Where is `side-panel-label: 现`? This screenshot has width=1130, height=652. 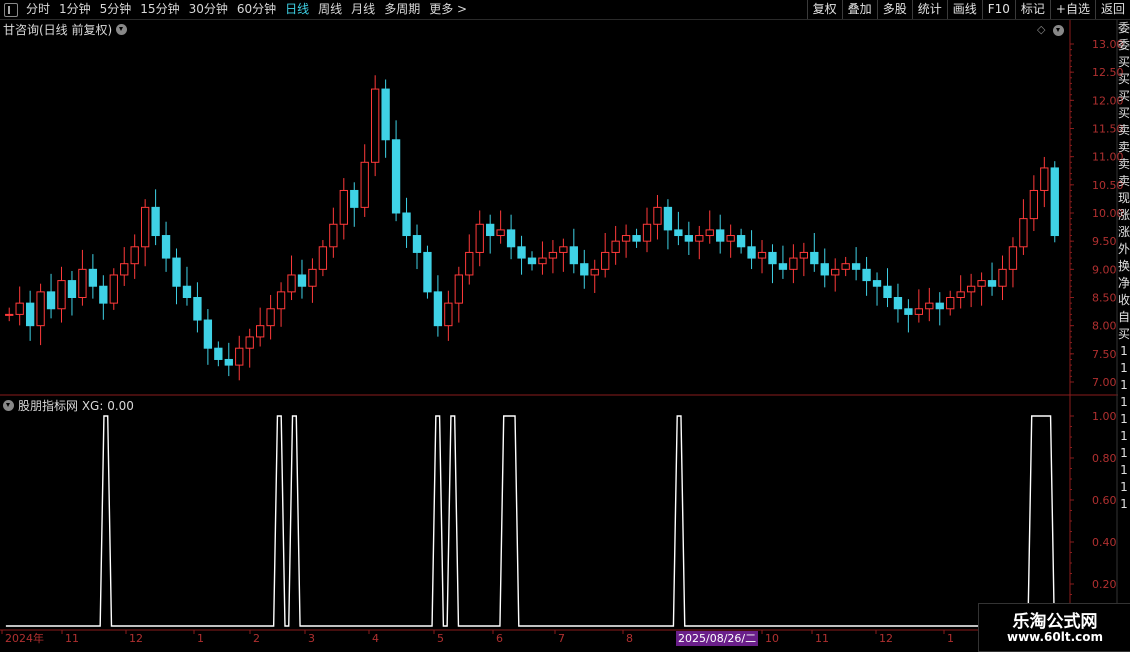
side-panel-label: 现 is located at coordinates (1124, 198).